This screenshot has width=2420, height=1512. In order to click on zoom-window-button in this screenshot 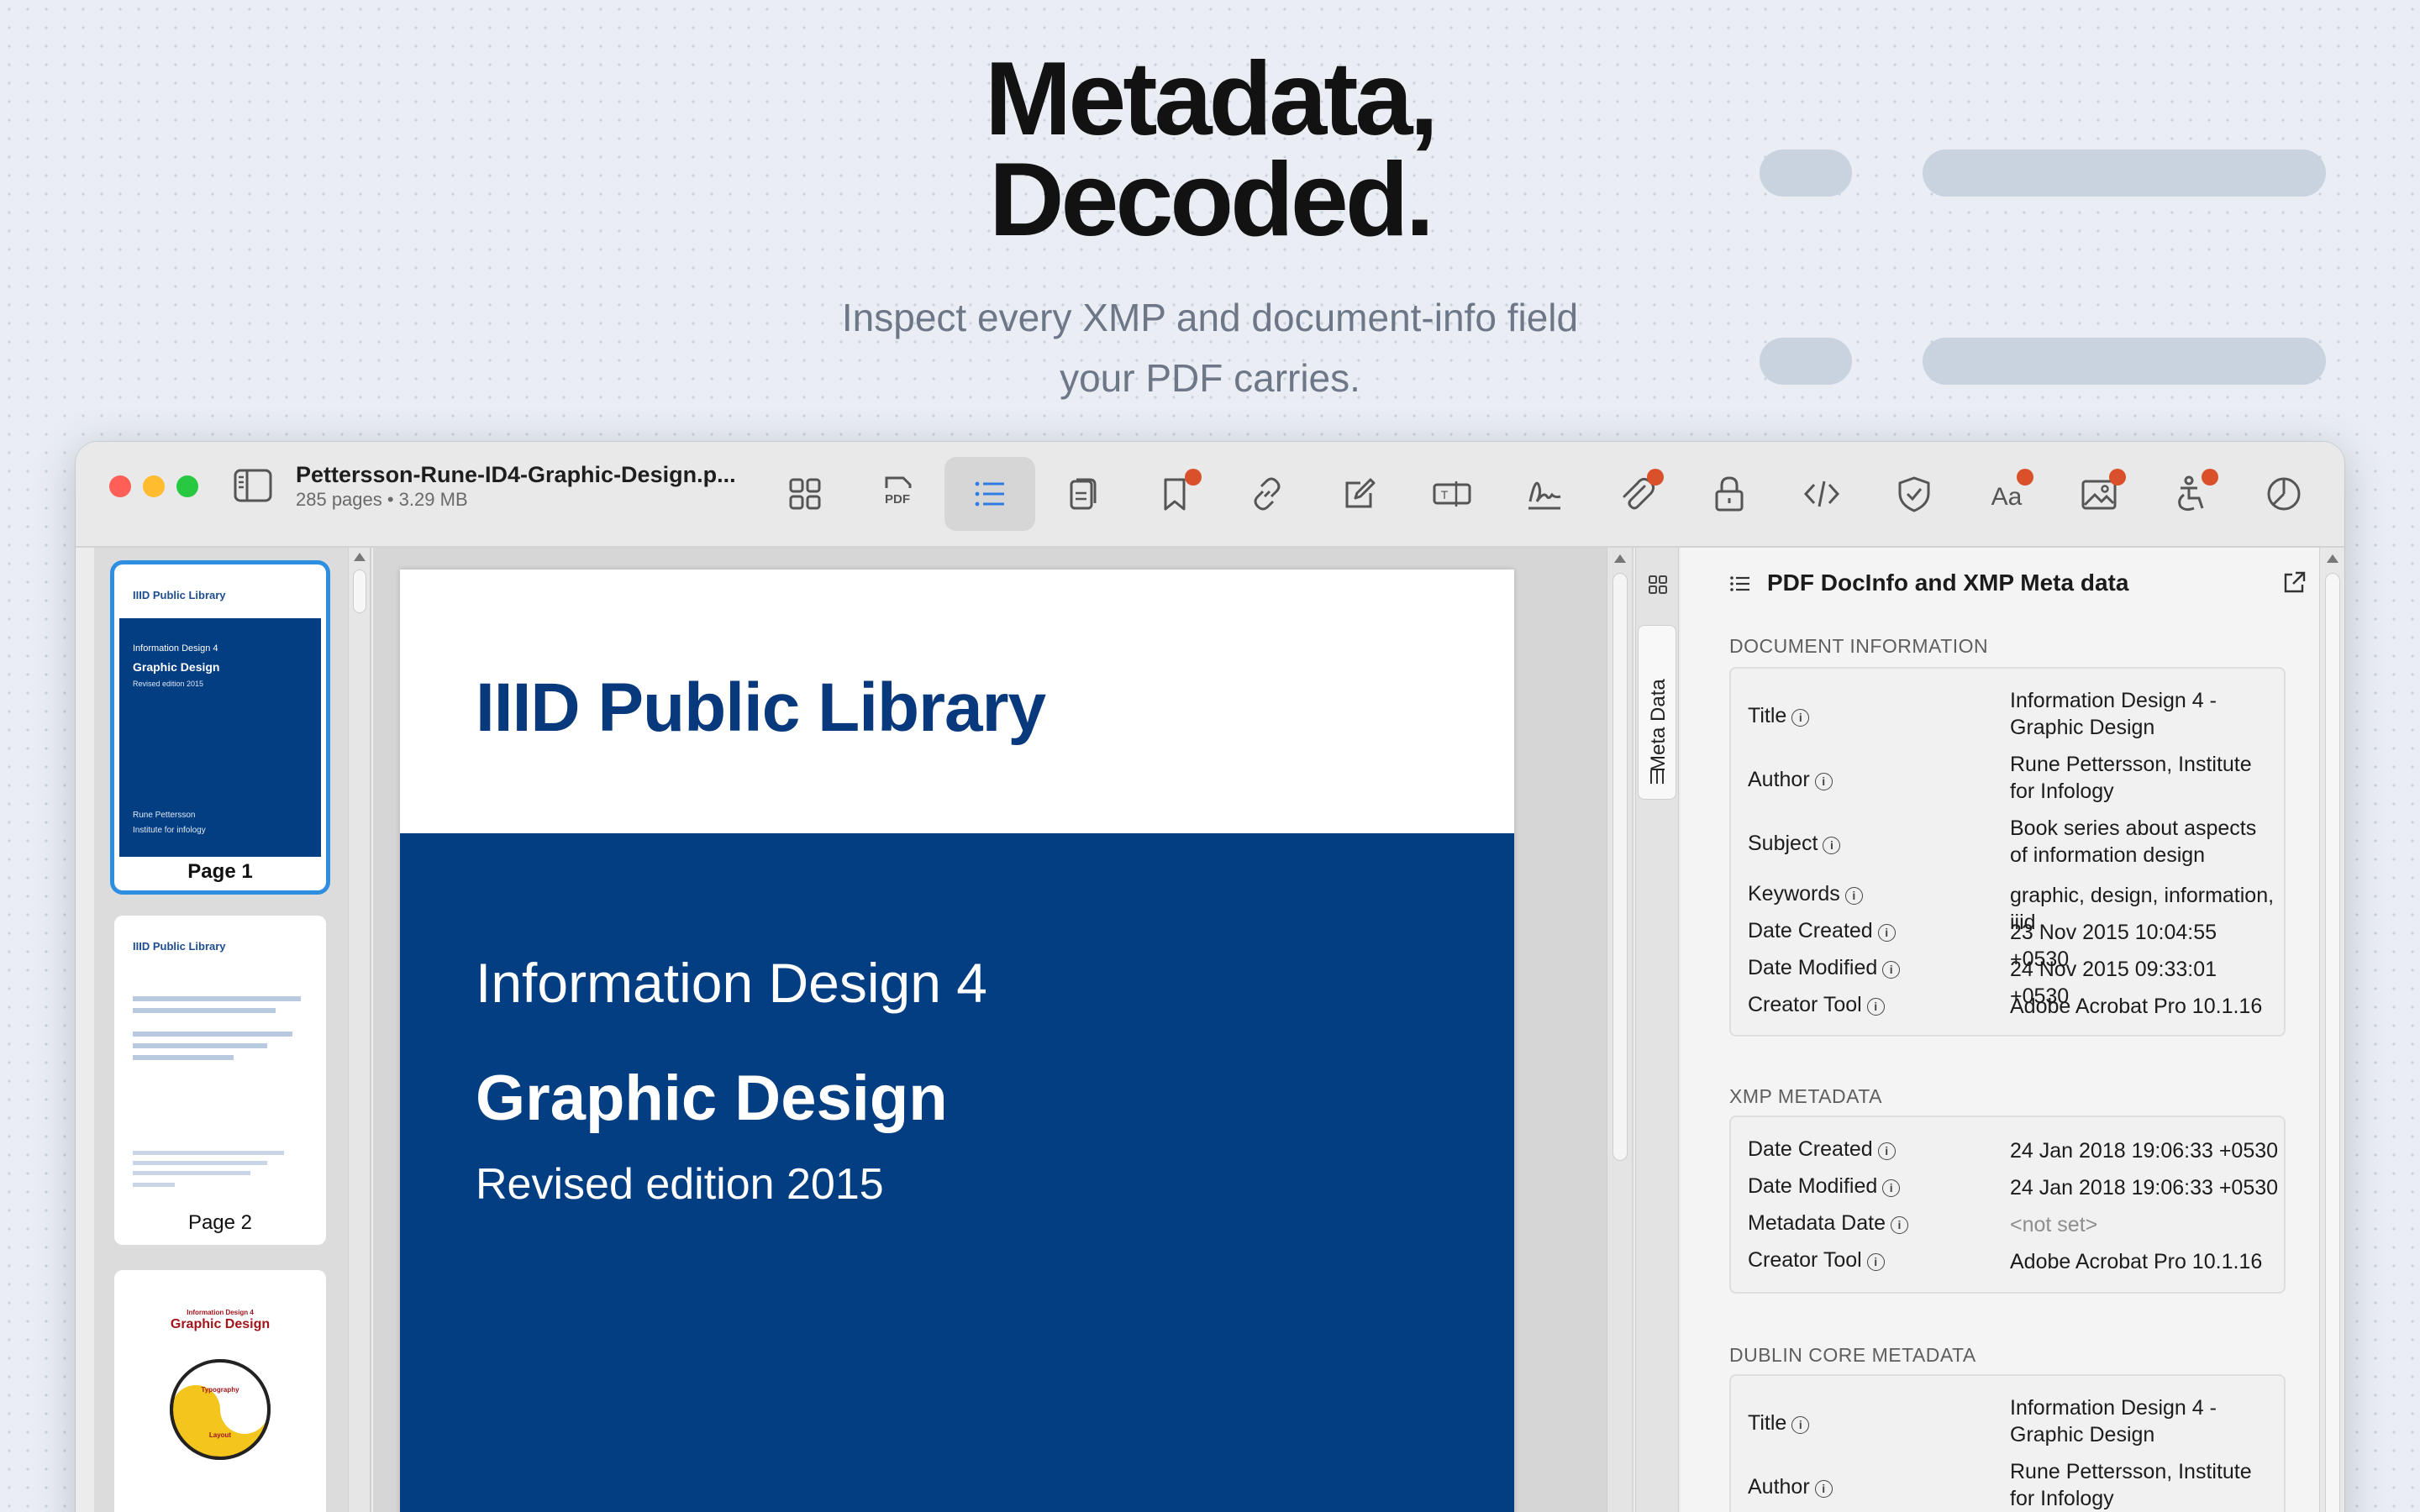, I will do `click(187, 486)`.